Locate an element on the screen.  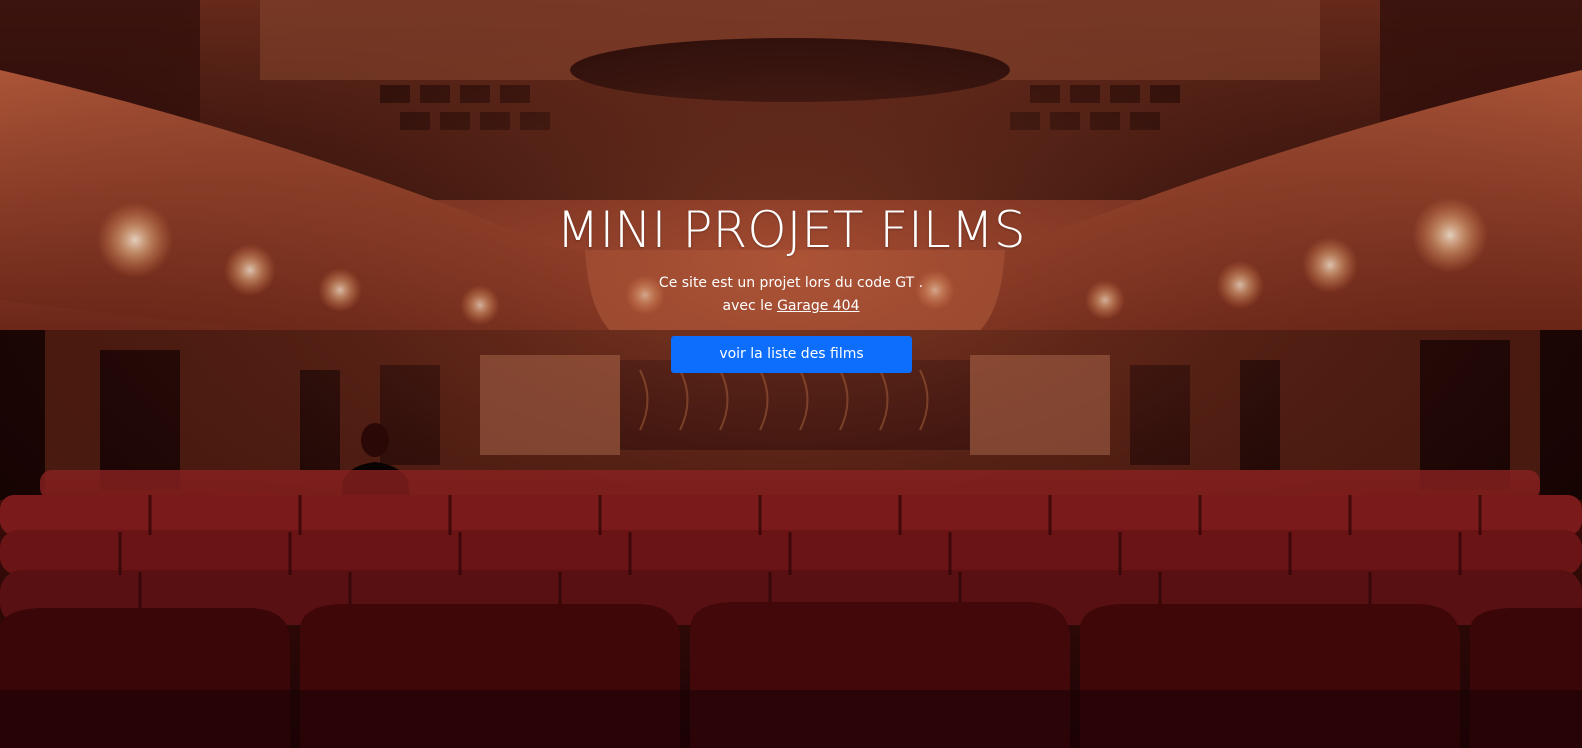
page-title: MINI PROJET FILMS is located at coordinates (791, 230).